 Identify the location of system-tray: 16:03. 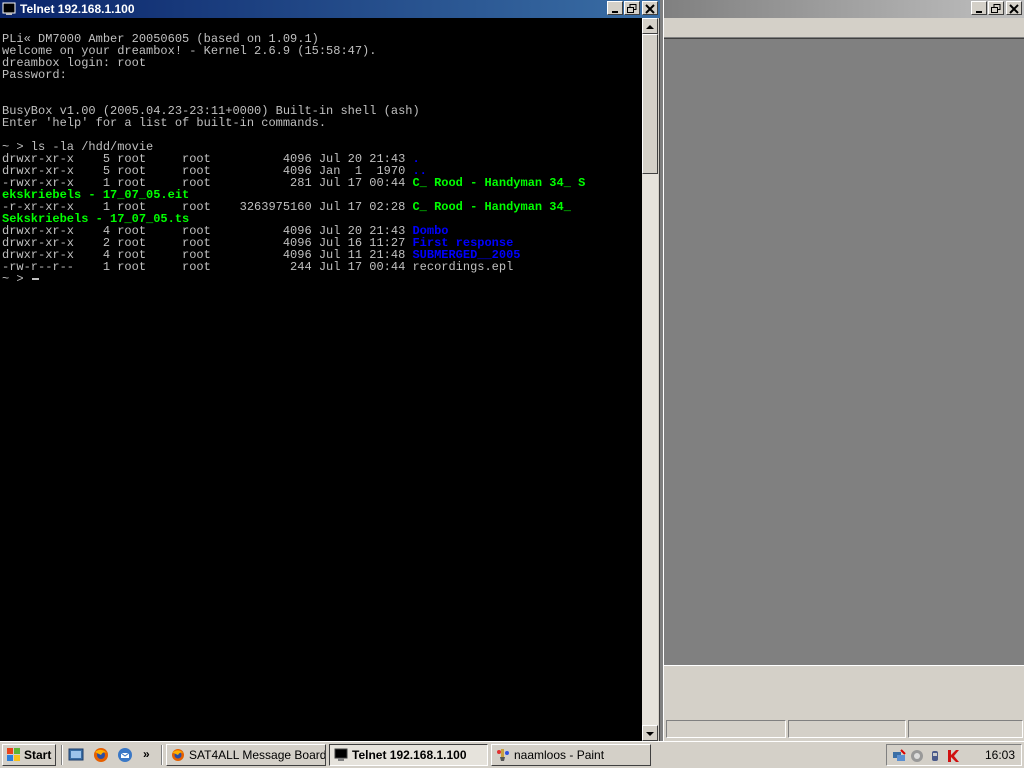
(954, 755).